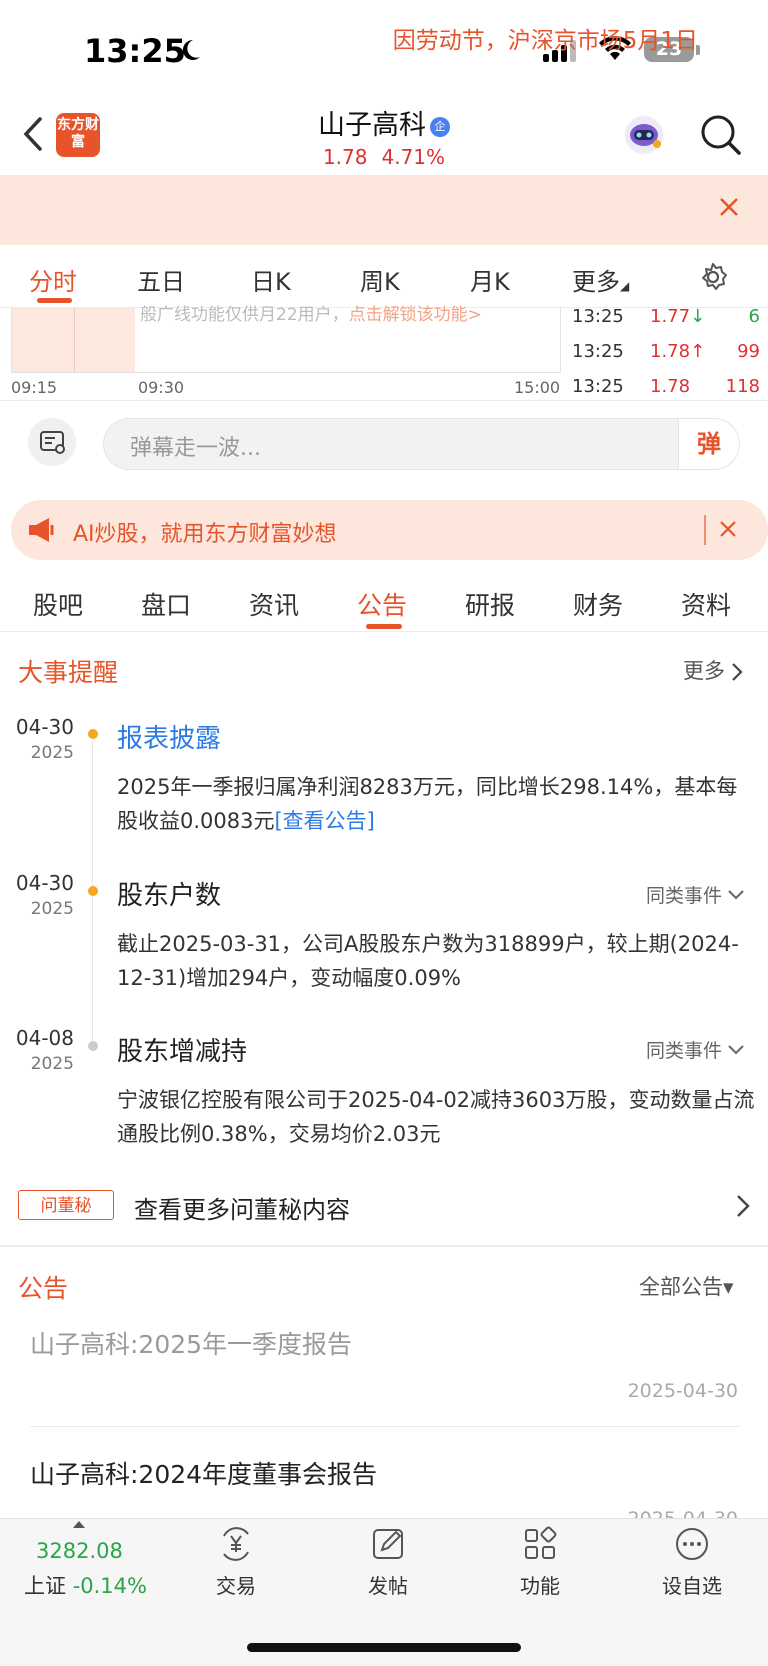 Image resolution: width=768 pixels, height=1666 pixels. Describe the element at coordinates (598, 604) in the screenshot. I see `tab-finance: 财务` at that location.